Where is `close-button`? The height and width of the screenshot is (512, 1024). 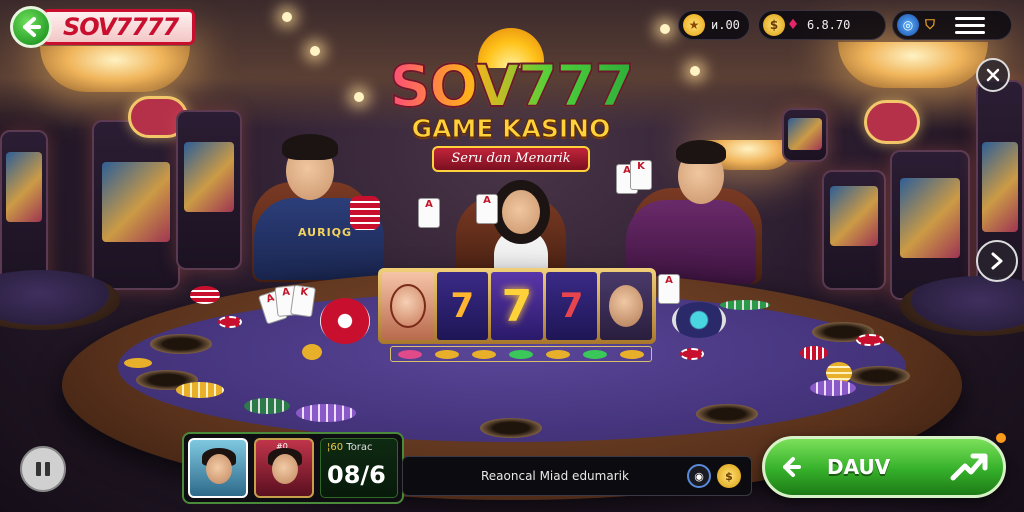 close-button is located at coordinates (993, 75).